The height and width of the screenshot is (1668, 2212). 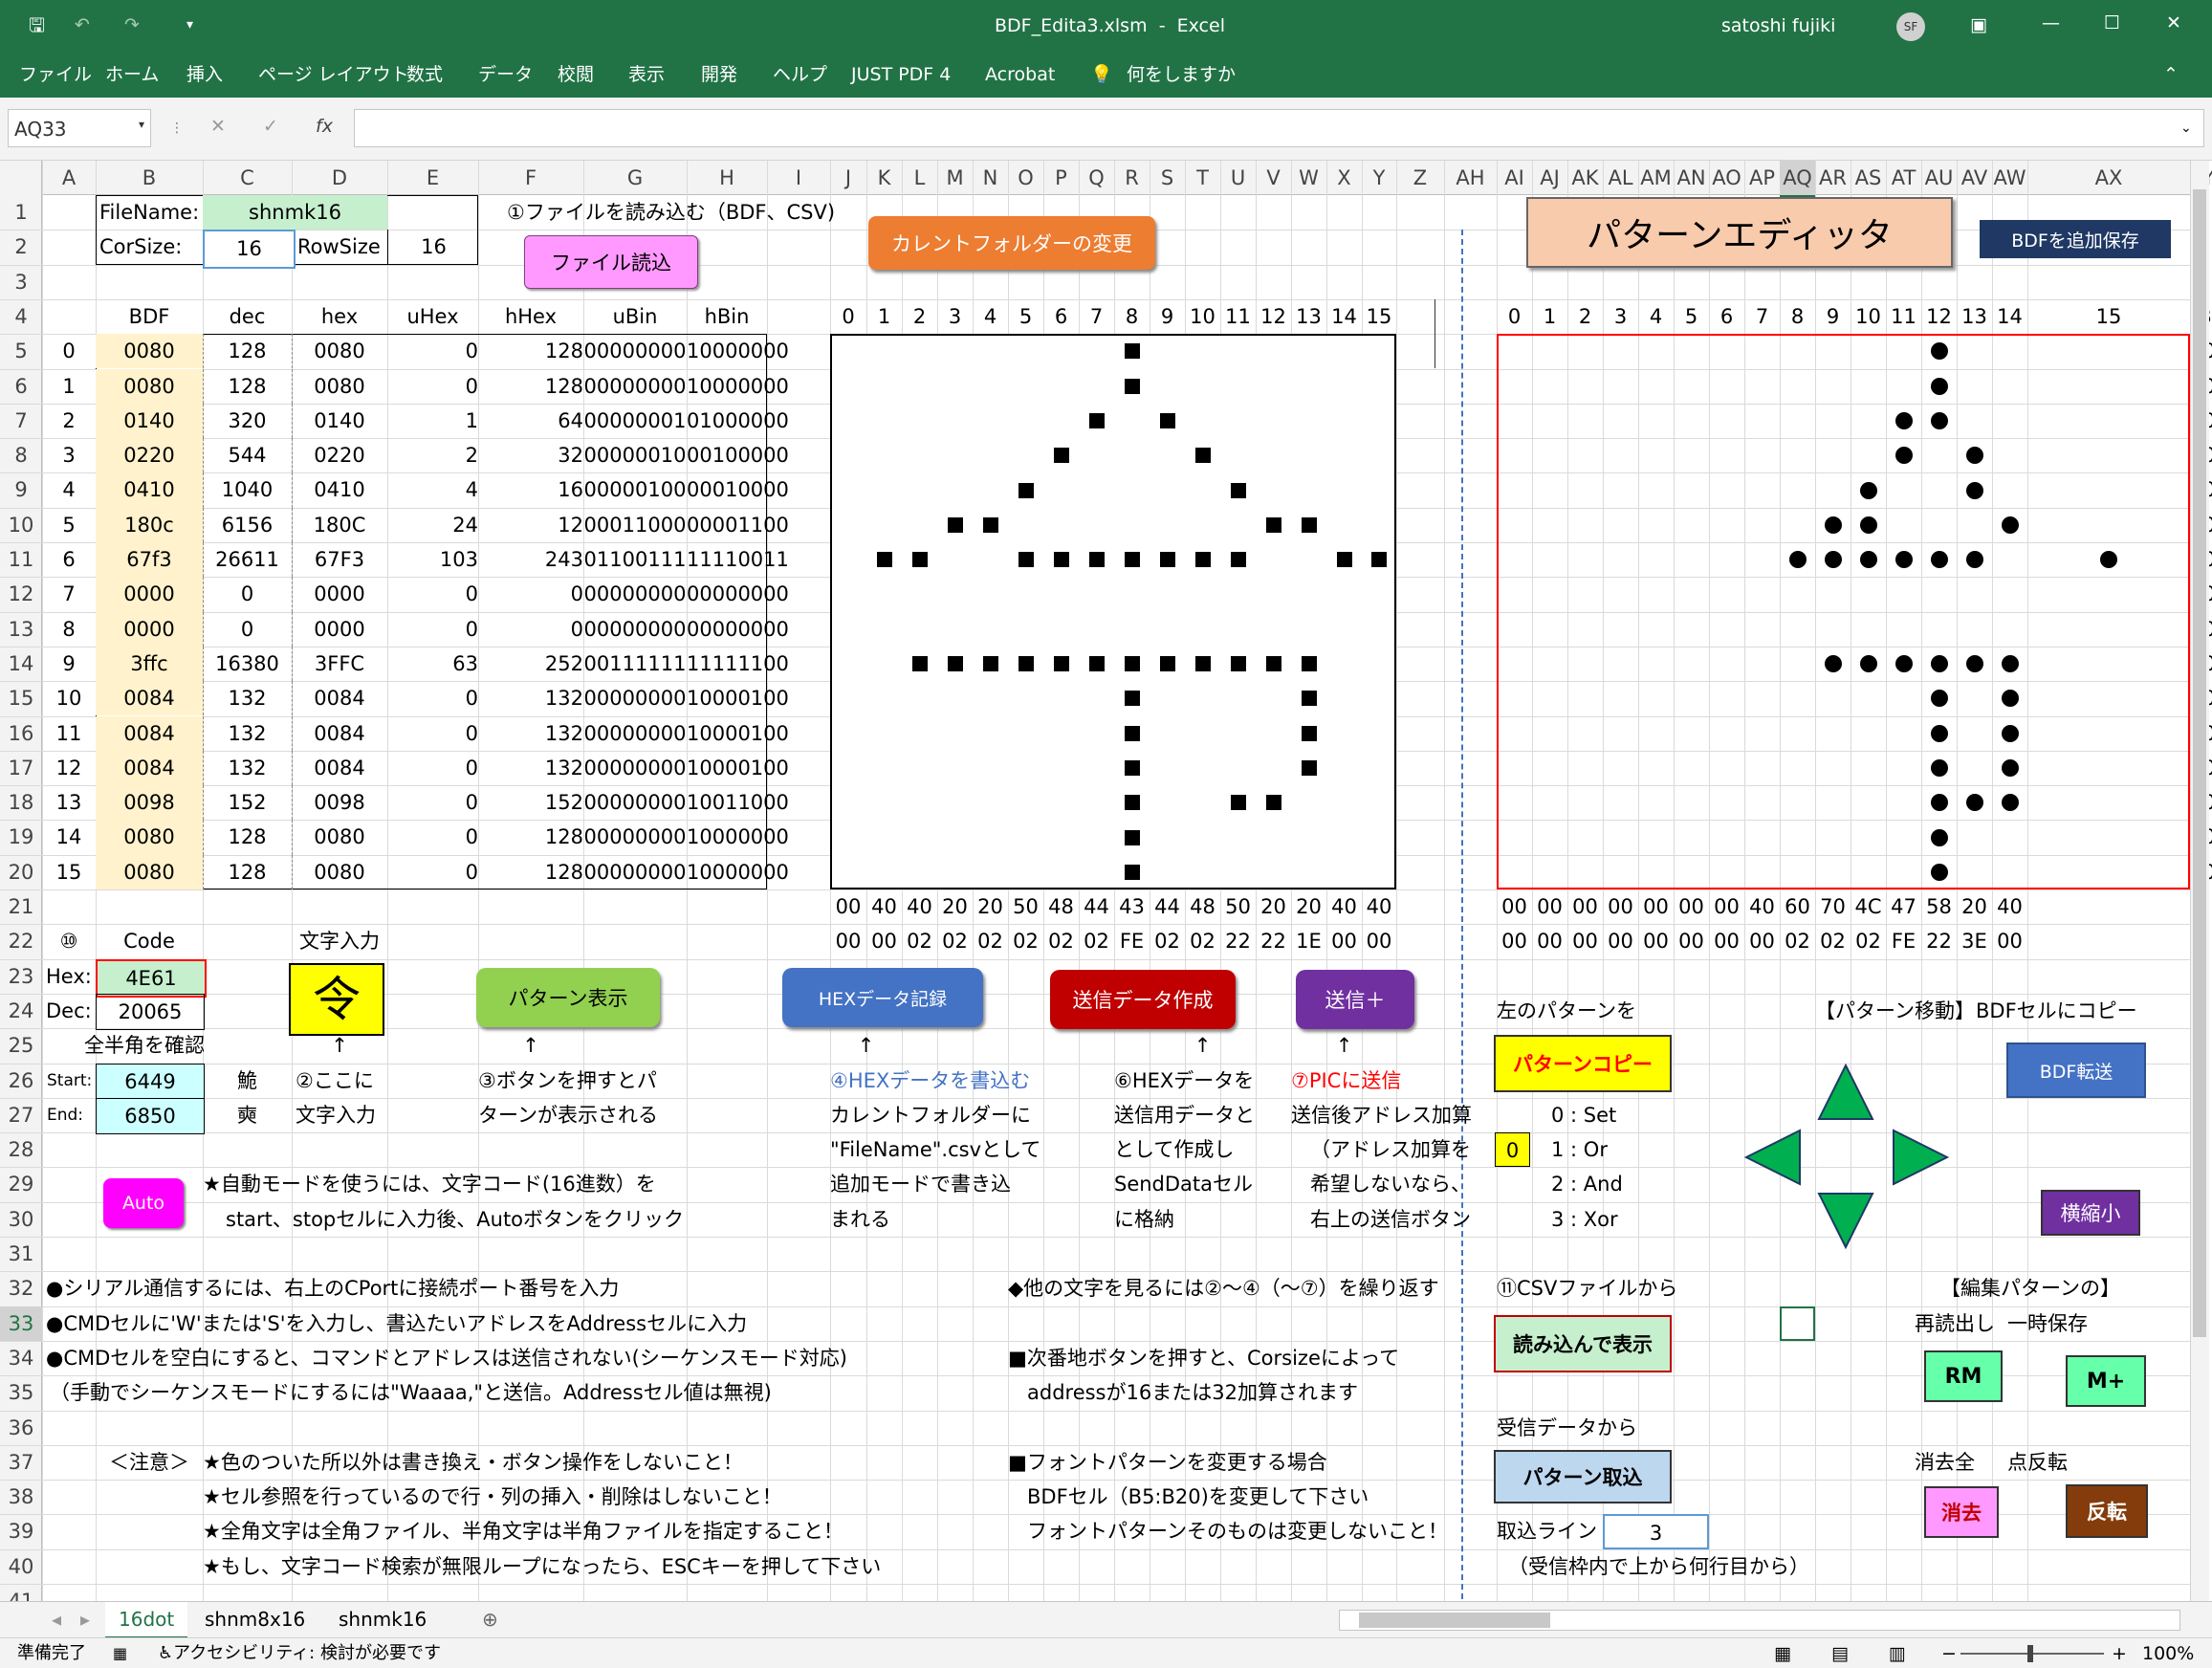 I want to click on active-cell, so click(x=1798, y=1323).